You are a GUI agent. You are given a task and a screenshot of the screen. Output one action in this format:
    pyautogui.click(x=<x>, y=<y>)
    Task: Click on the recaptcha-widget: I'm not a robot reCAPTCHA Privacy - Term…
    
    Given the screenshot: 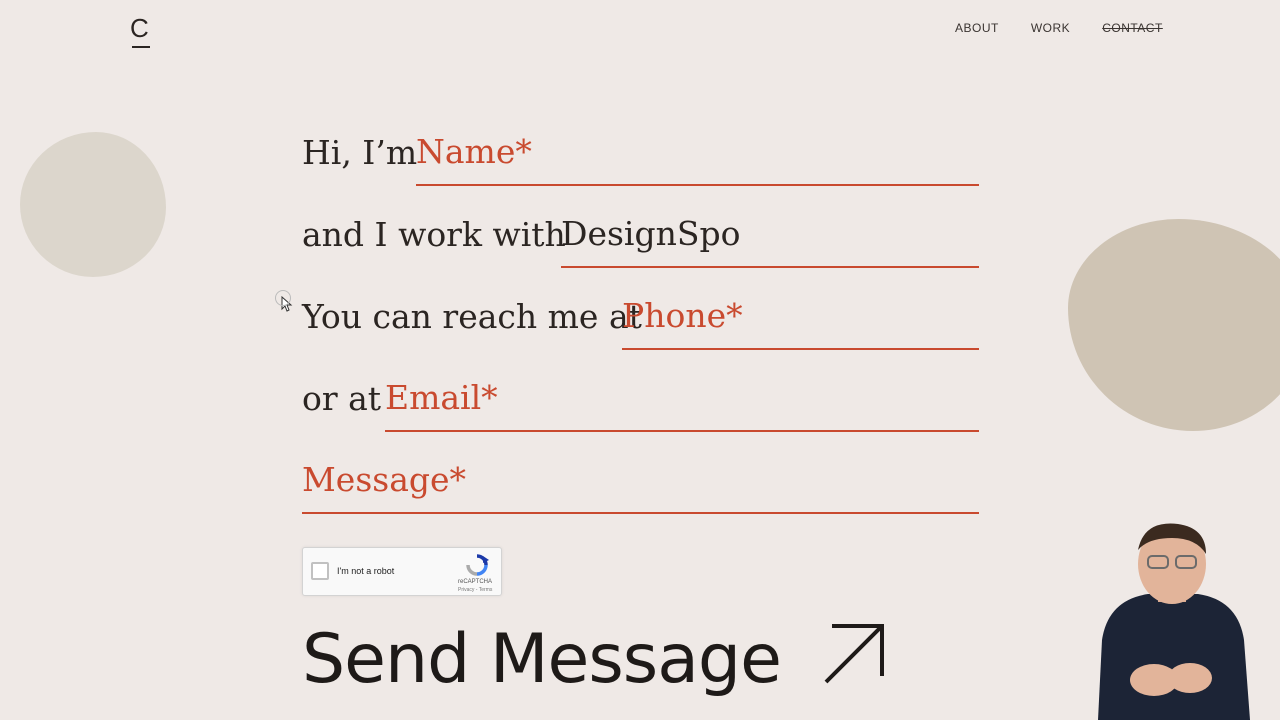 What is the action you would take?
    pyautogui.click(x=402, y=571)
    